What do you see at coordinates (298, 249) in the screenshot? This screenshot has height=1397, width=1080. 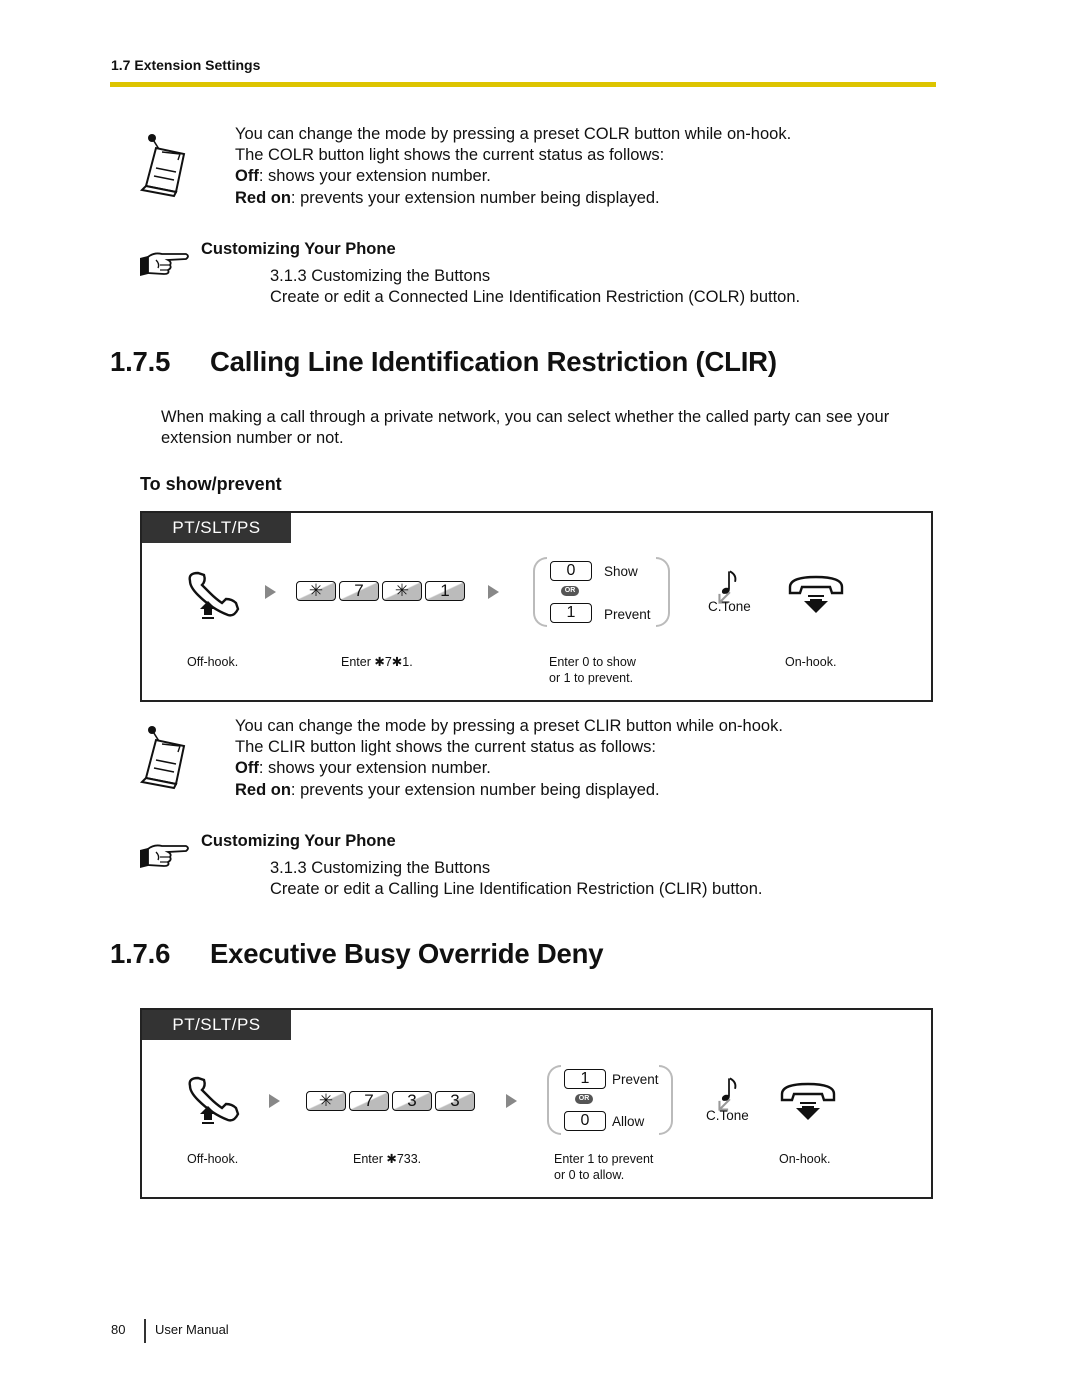 I see `colr-ref-title: Customizing Your Phone` at bounding box center [298, 249].